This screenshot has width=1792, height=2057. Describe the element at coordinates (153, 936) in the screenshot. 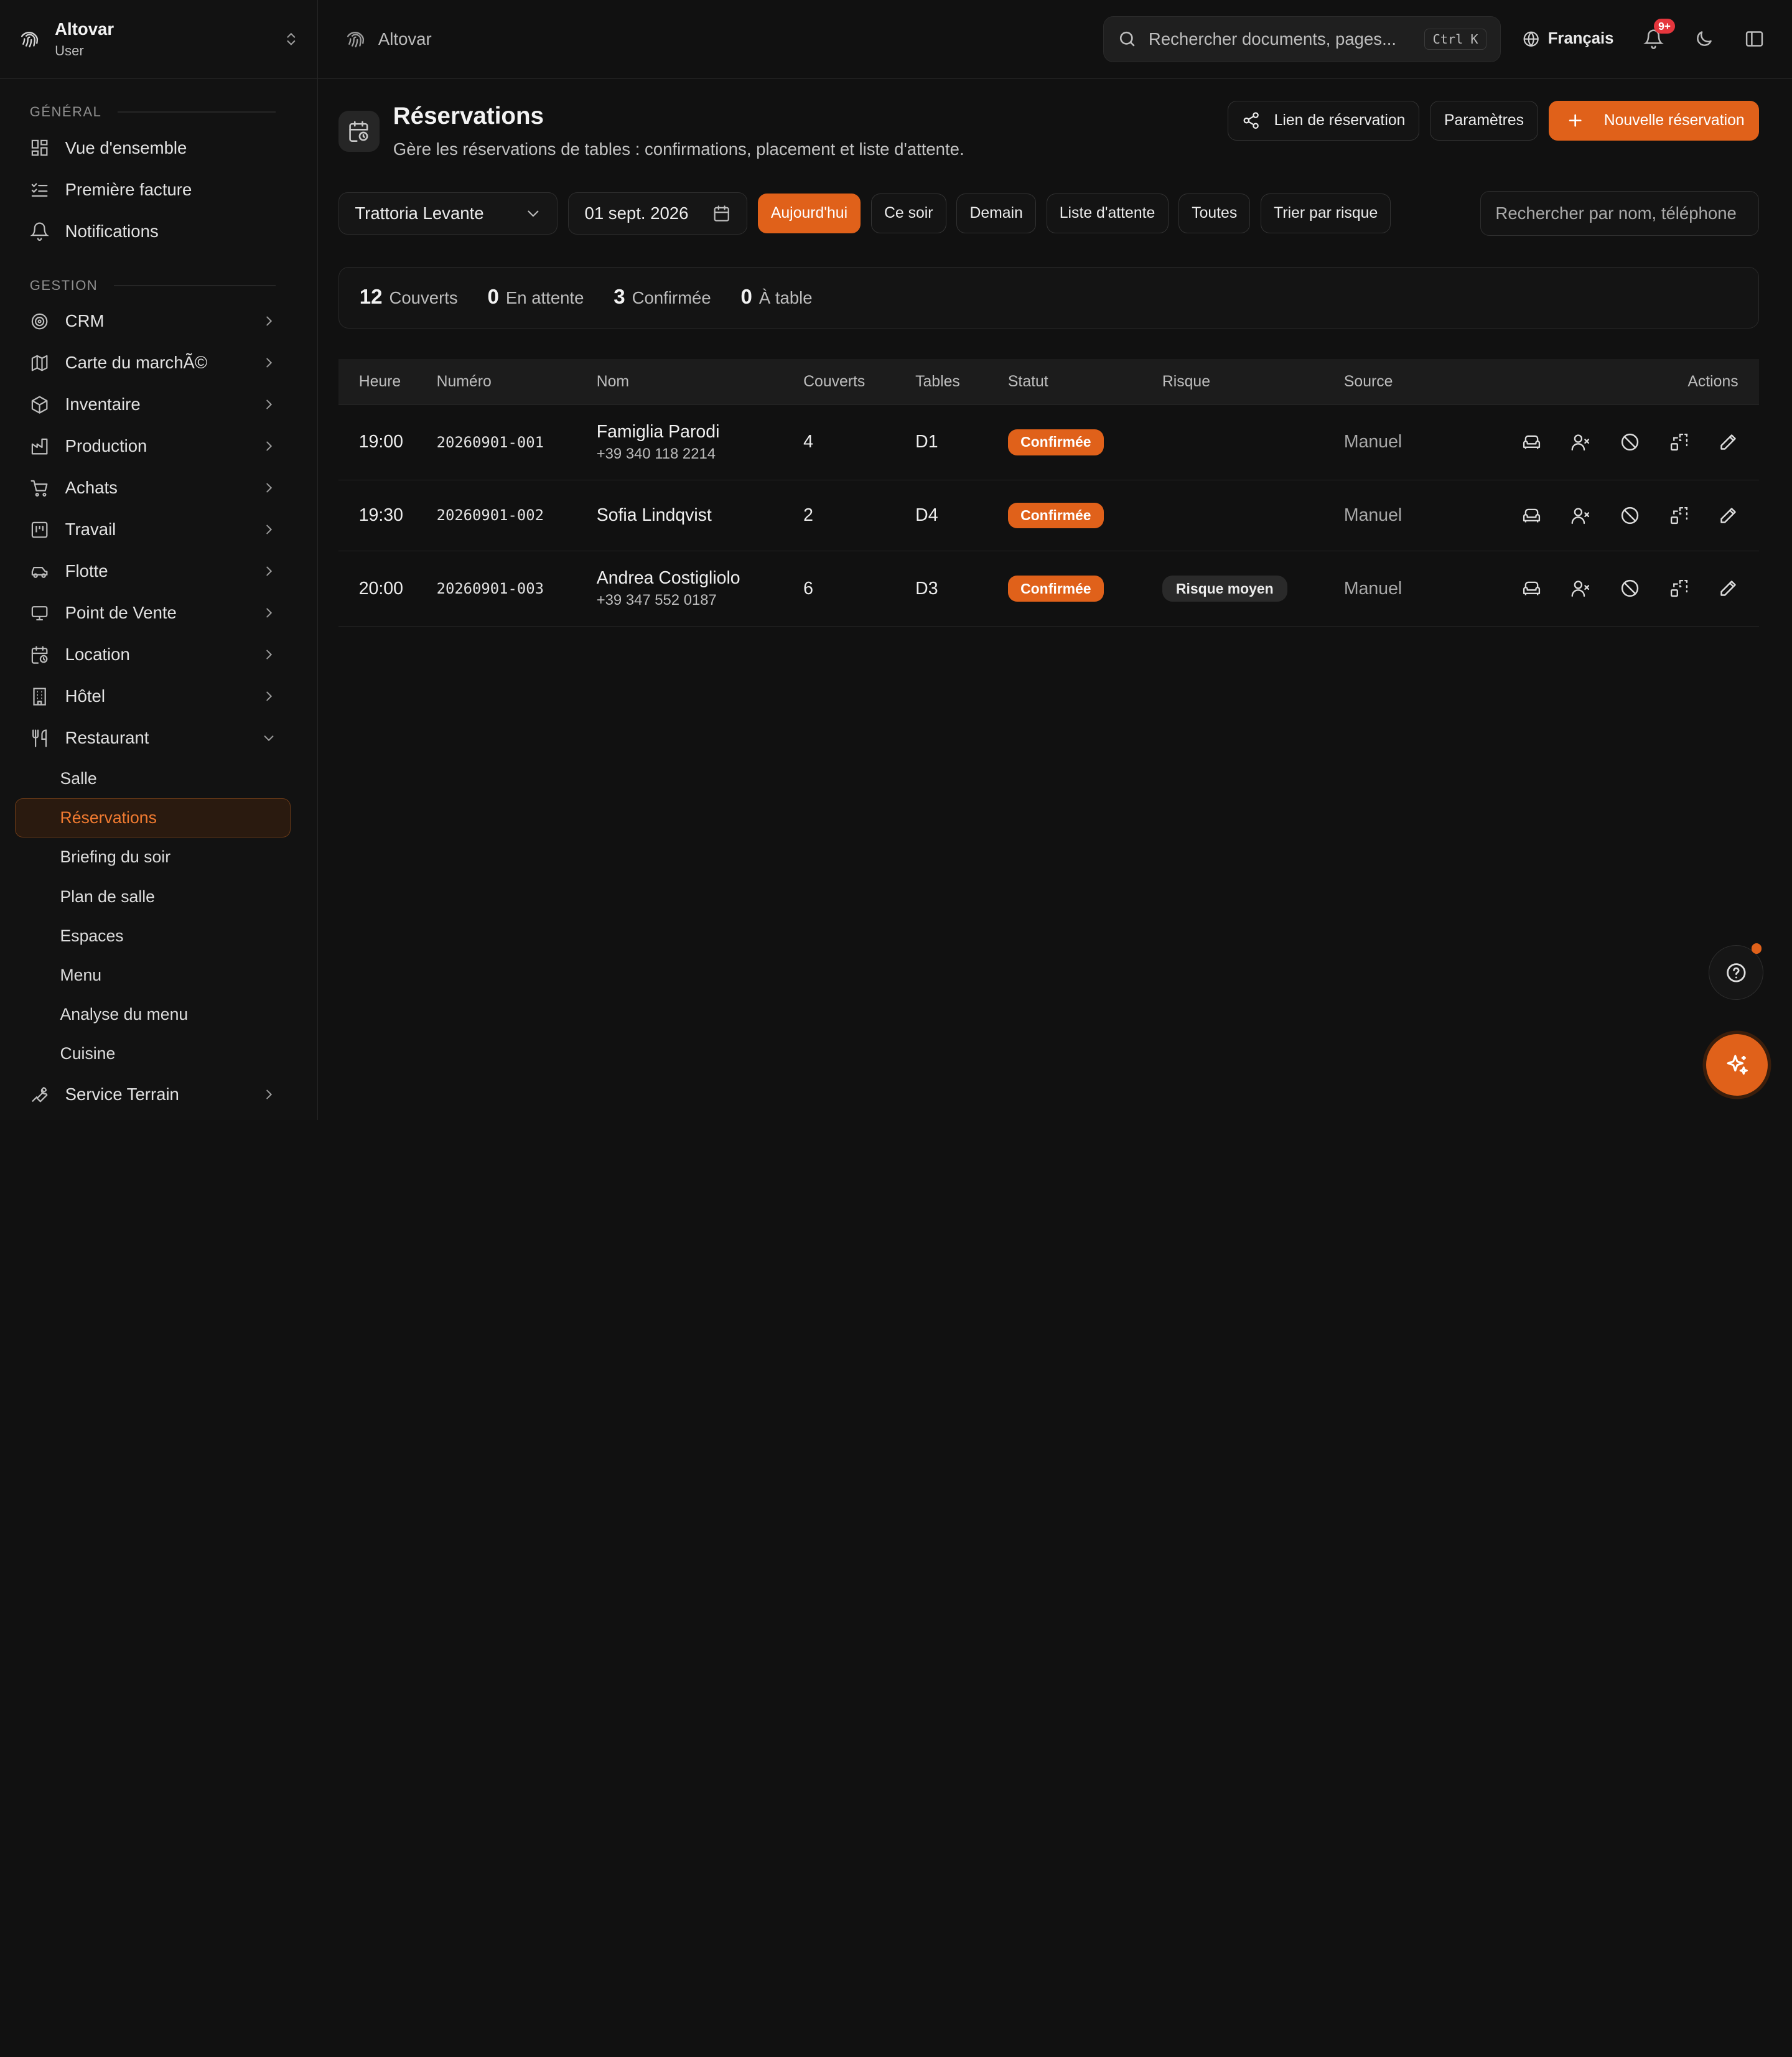

I see `sidebar-subitem-spaces: Espaces` at that location.